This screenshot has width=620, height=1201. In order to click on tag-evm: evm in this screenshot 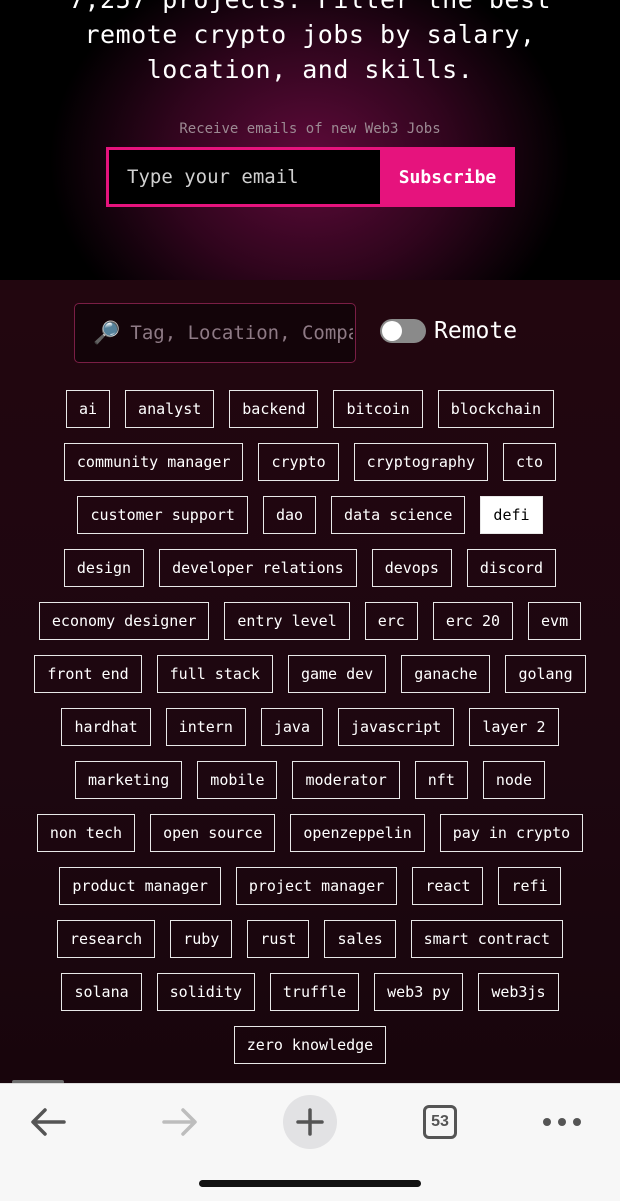, I will do `click(555, 621)`.